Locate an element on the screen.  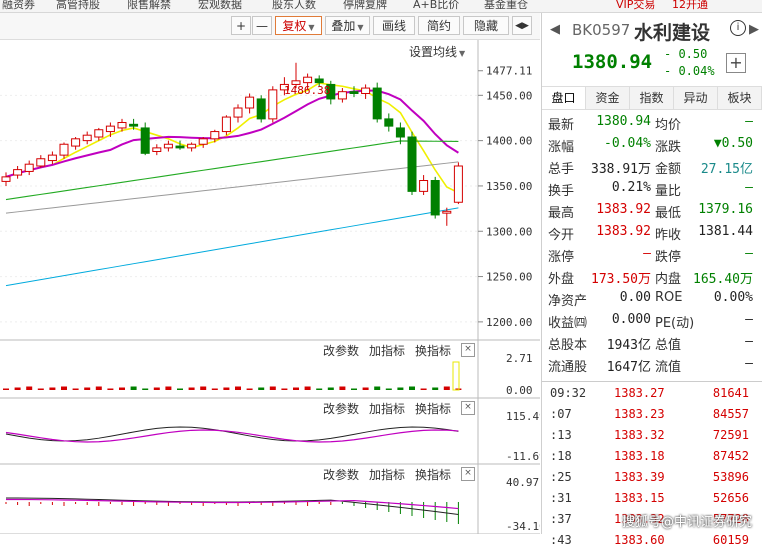
tick-price: 1383.18 is located at coordinates (639, 456).